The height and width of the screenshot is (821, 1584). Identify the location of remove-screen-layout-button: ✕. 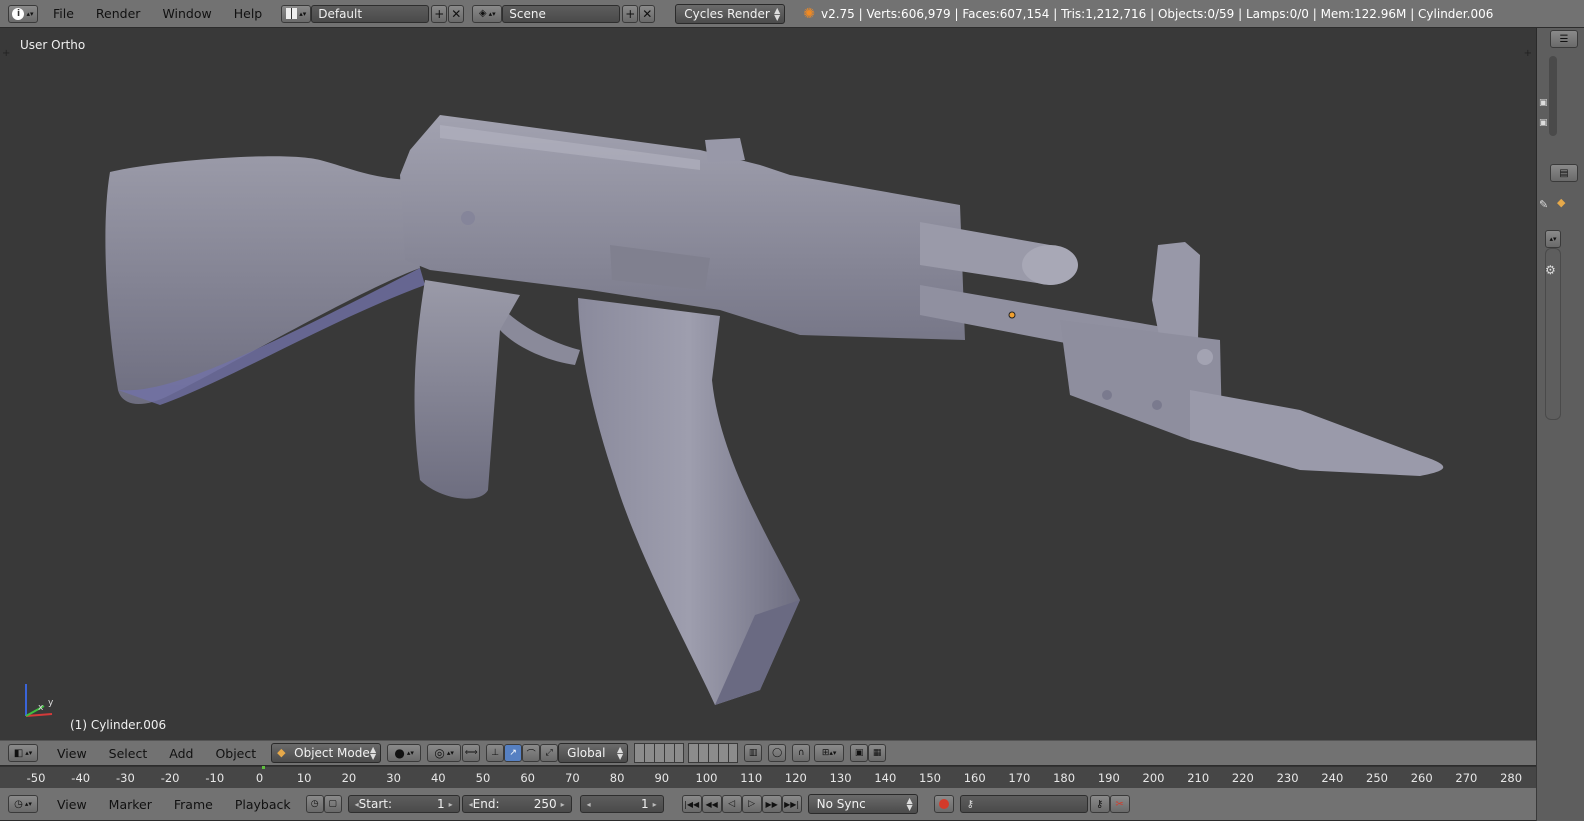
(456, 13).